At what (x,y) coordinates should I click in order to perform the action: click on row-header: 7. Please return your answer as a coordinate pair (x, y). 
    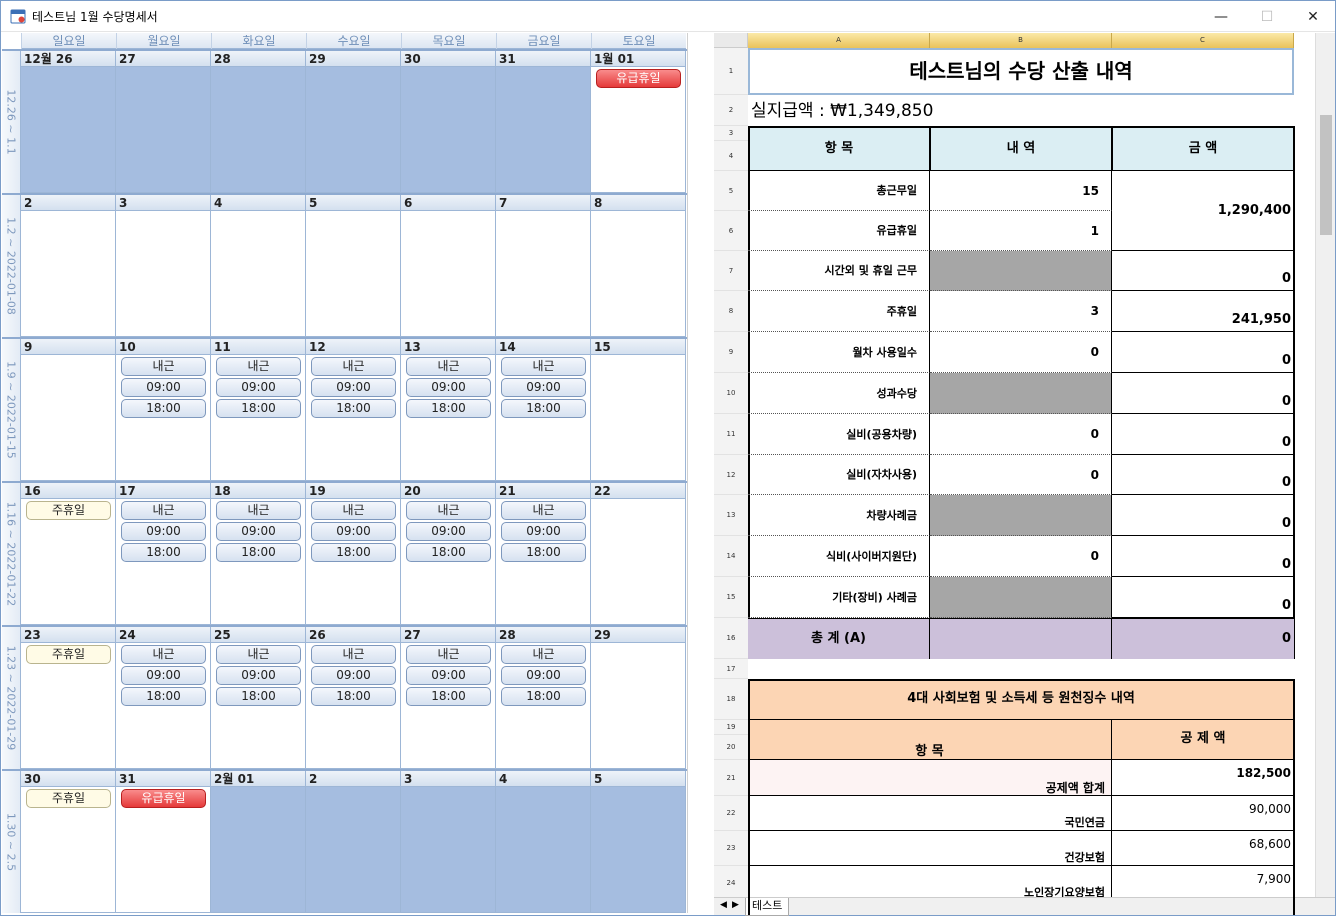
    Looking at the image, I should click on (731, 271).